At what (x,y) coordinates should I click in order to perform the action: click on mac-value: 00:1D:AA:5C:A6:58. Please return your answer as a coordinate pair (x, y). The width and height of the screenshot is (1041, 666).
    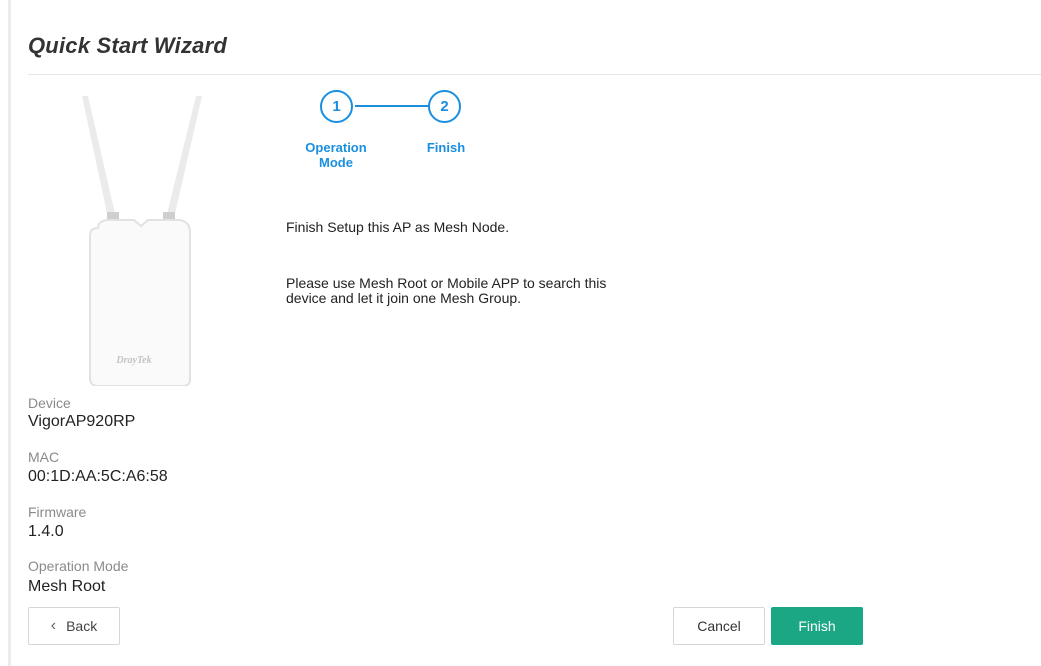
    Looking at the image, I should click on (98, 476).